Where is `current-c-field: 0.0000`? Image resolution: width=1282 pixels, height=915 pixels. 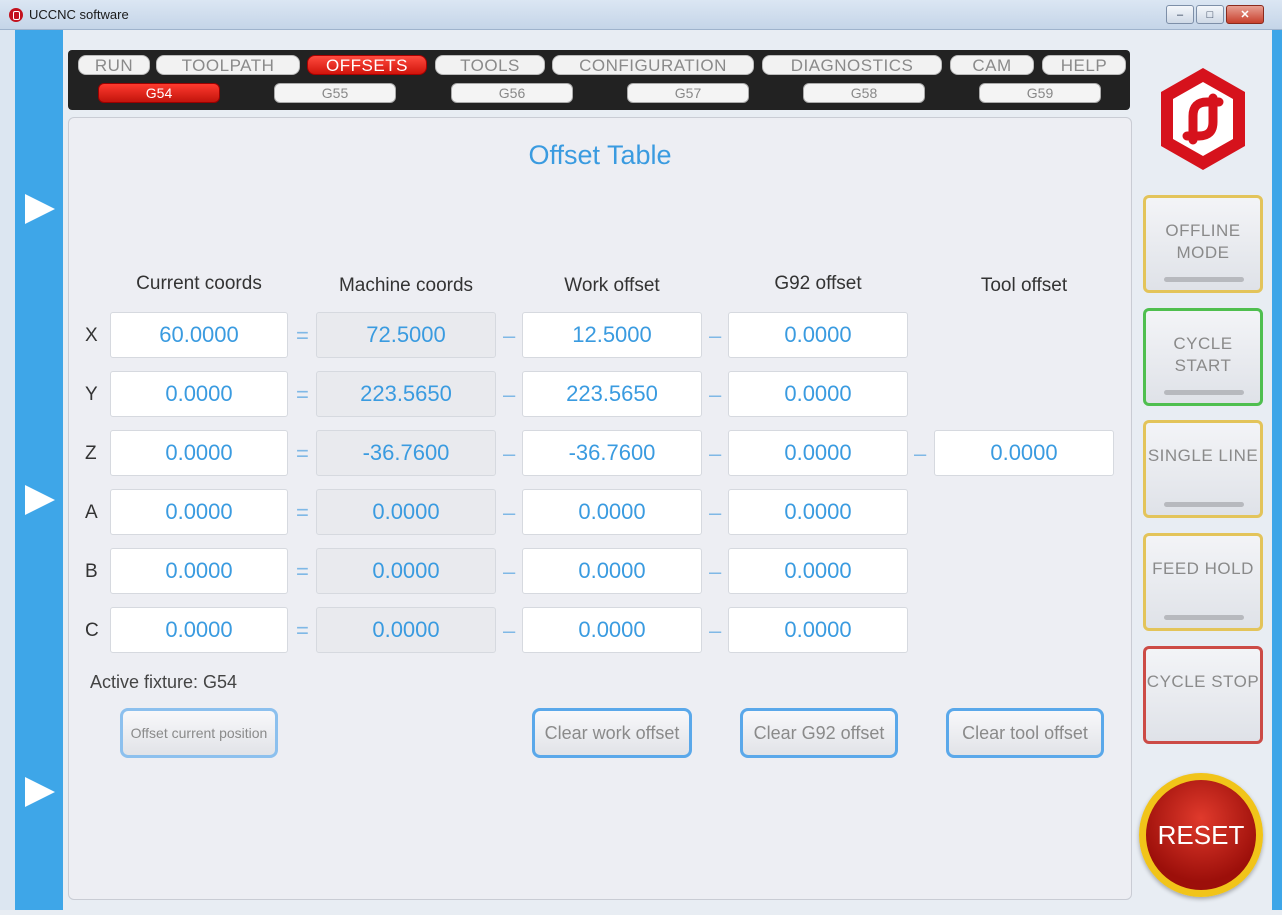 current-c-field: 0.0000 is located at coordinates (199, 630).